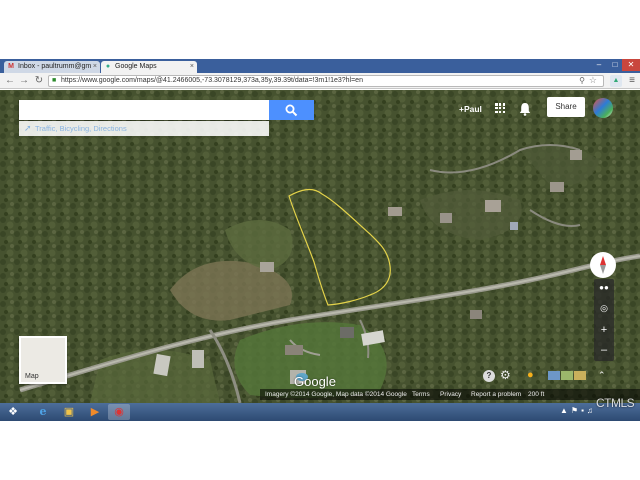  Describe the element at coordinates (489, 376) in the screenshot. I see `help-icon: ?` at that location.